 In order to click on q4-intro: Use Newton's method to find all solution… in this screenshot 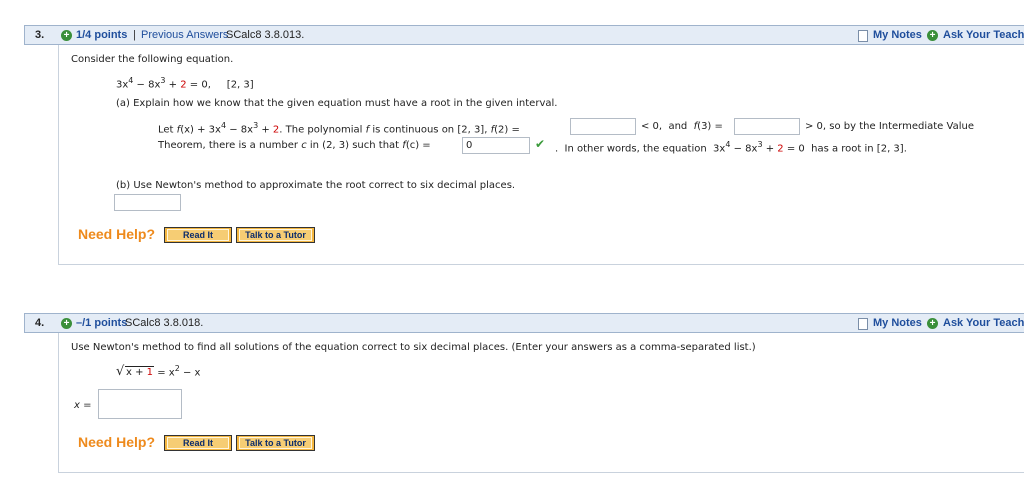, I will do `click(413, 347)`.